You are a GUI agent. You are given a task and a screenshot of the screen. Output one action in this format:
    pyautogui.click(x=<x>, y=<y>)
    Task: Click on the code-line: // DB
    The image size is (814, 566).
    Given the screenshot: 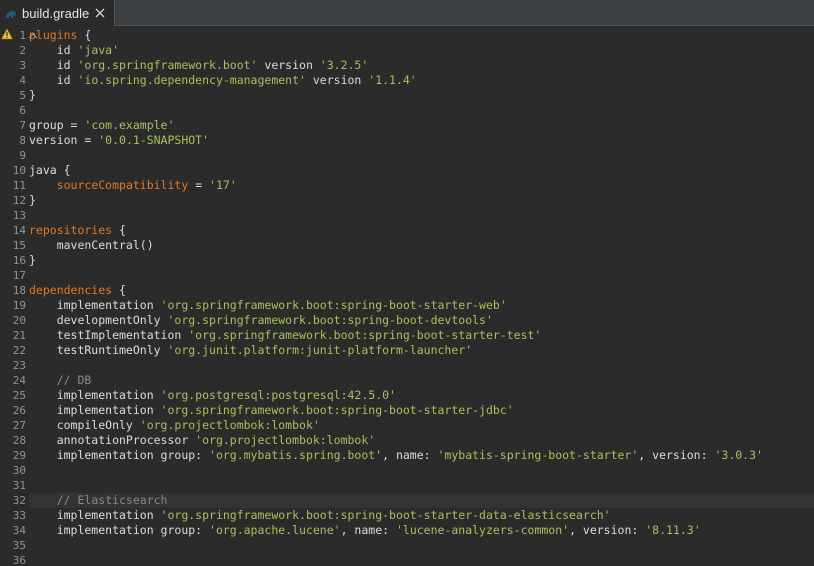 What is the action you would take?
    pyautogui.click(x=421, y=380)
    